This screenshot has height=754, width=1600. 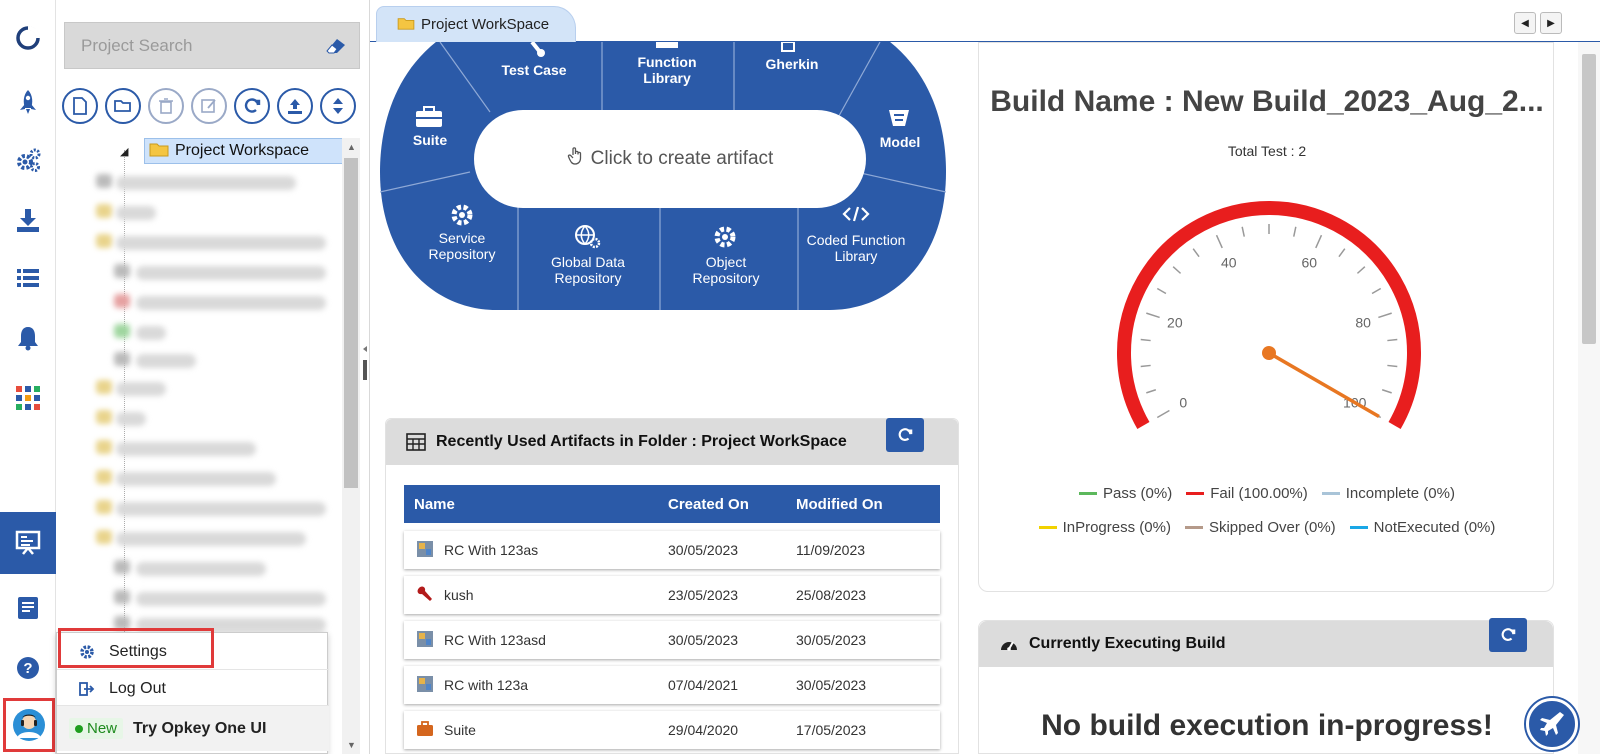 What do you see at coordinates (667, 78) in the screenshot?
I see `wheel-function-library-label-2: Library` at bounding box center [667, 78].